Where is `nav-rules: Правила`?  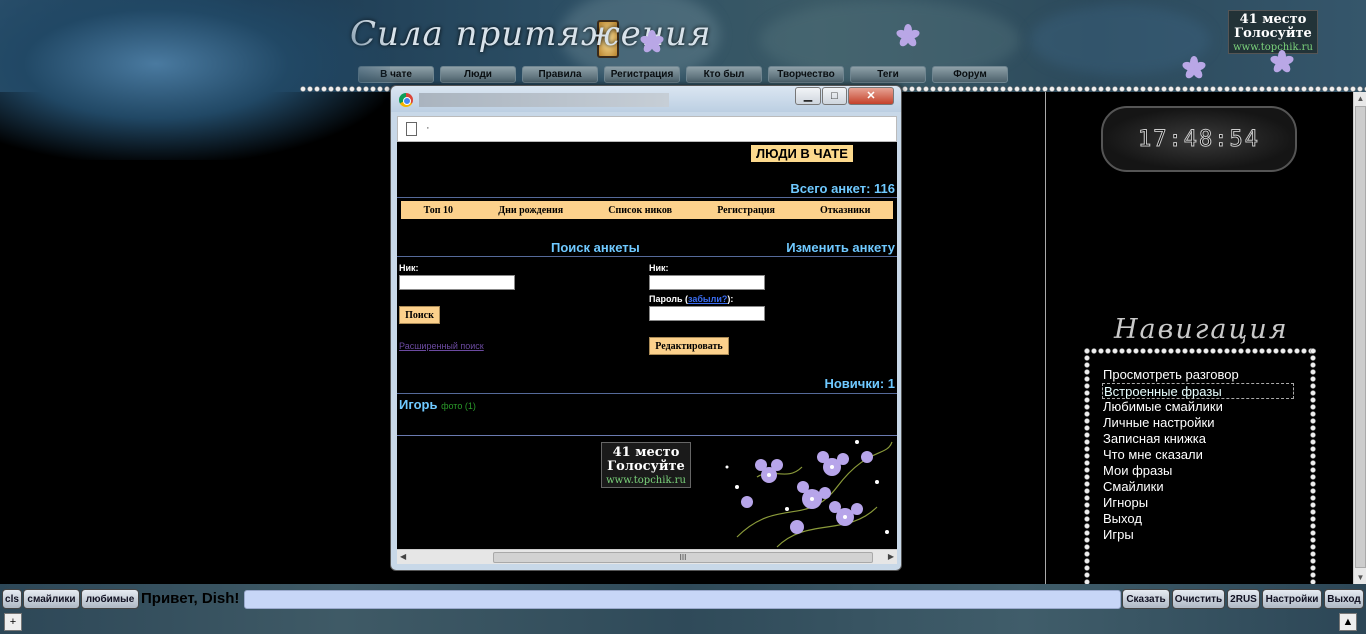
nav-rules: Правила is located at coordinates (560, 74).